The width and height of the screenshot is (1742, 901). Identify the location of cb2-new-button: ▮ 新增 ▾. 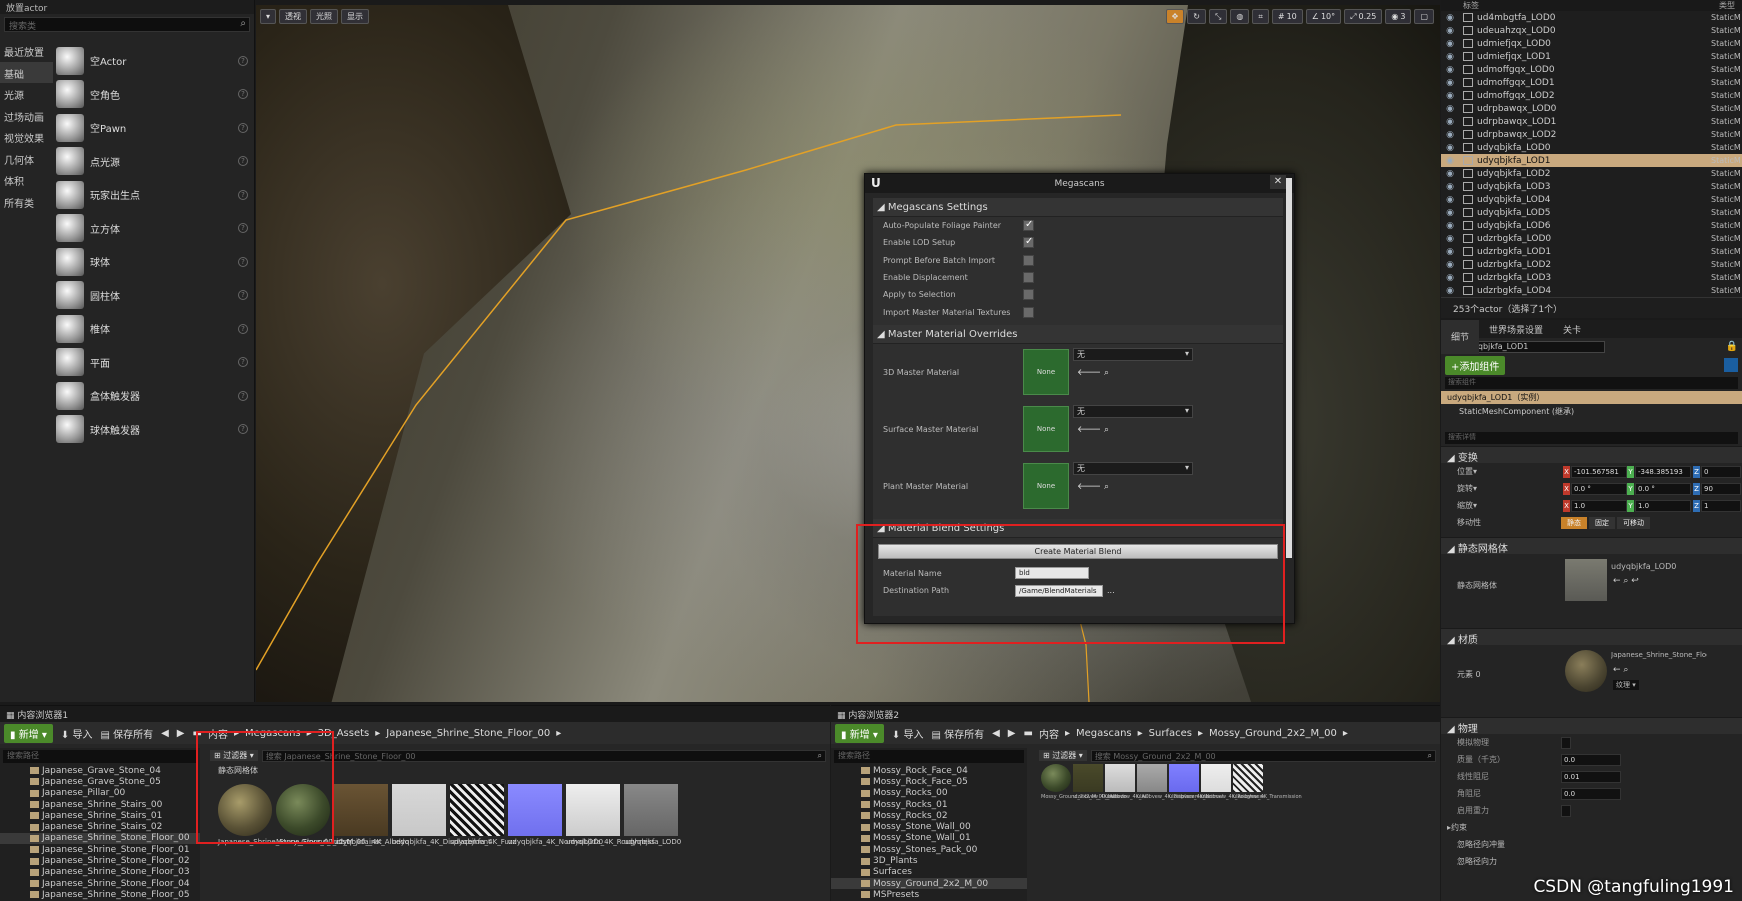
(859, 733).